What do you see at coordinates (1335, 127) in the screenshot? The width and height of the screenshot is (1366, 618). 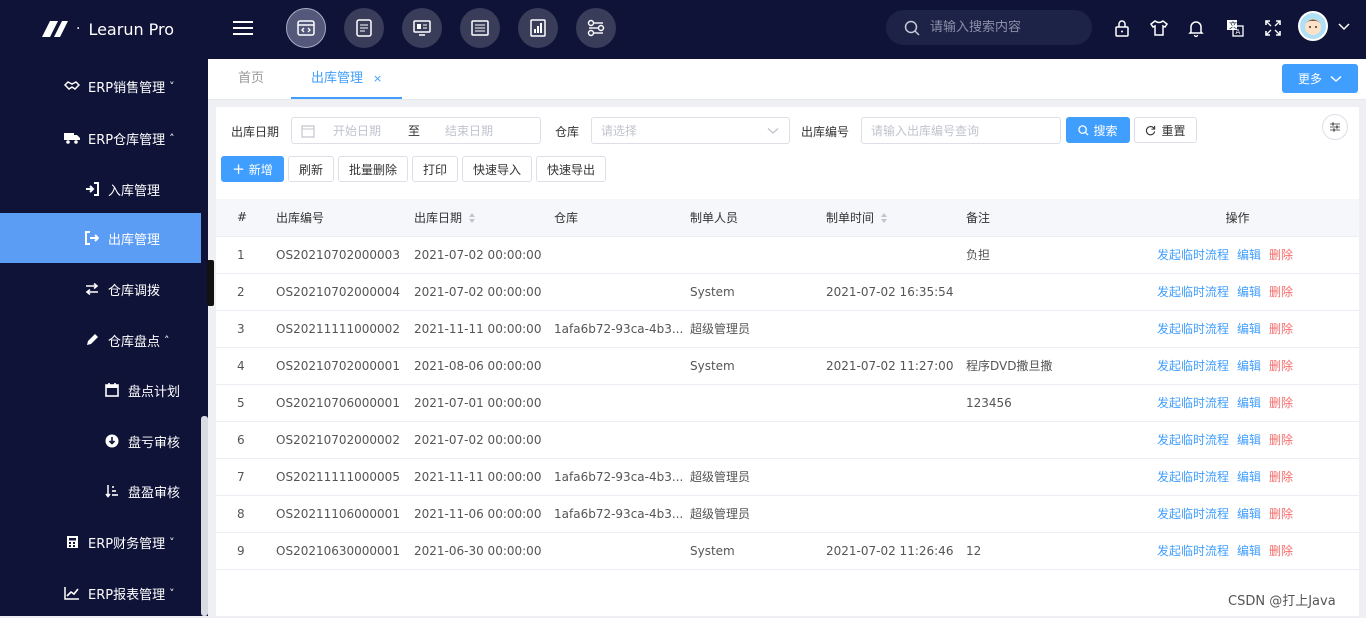 I see `column-settings-button` at bounding box center [1335, 127].